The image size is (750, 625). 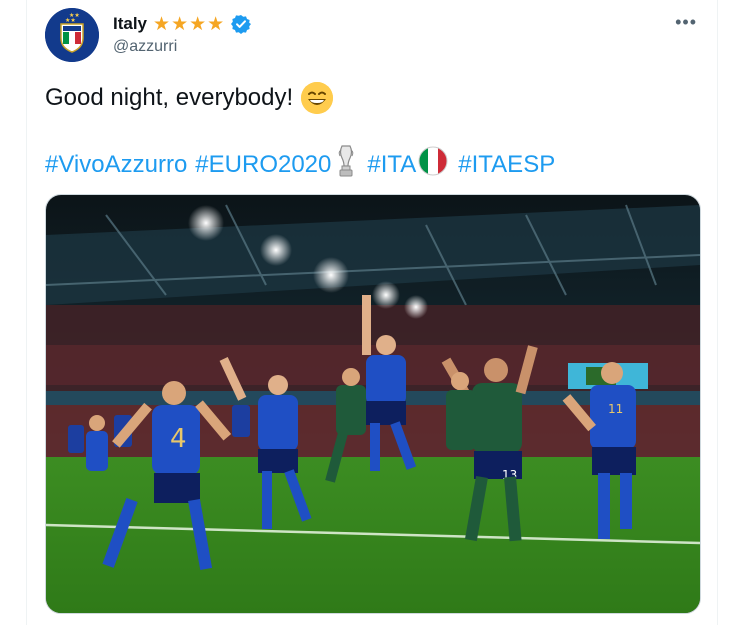 What do you see at coordinates (241, 24) in the screenshot?
I see `verified-badge-icon` at bounding box center [241, 24].